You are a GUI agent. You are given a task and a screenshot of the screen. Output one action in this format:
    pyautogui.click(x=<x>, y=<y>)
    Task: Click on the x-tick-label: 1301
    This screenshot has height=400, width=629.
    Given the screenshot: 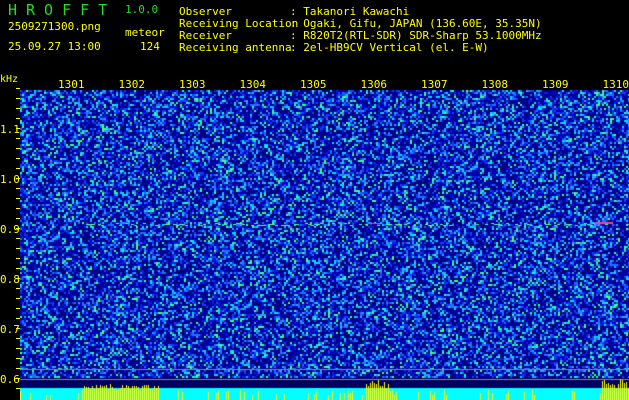 What is the action you would take?
    pyautogui.click(x=71, y=84)
    